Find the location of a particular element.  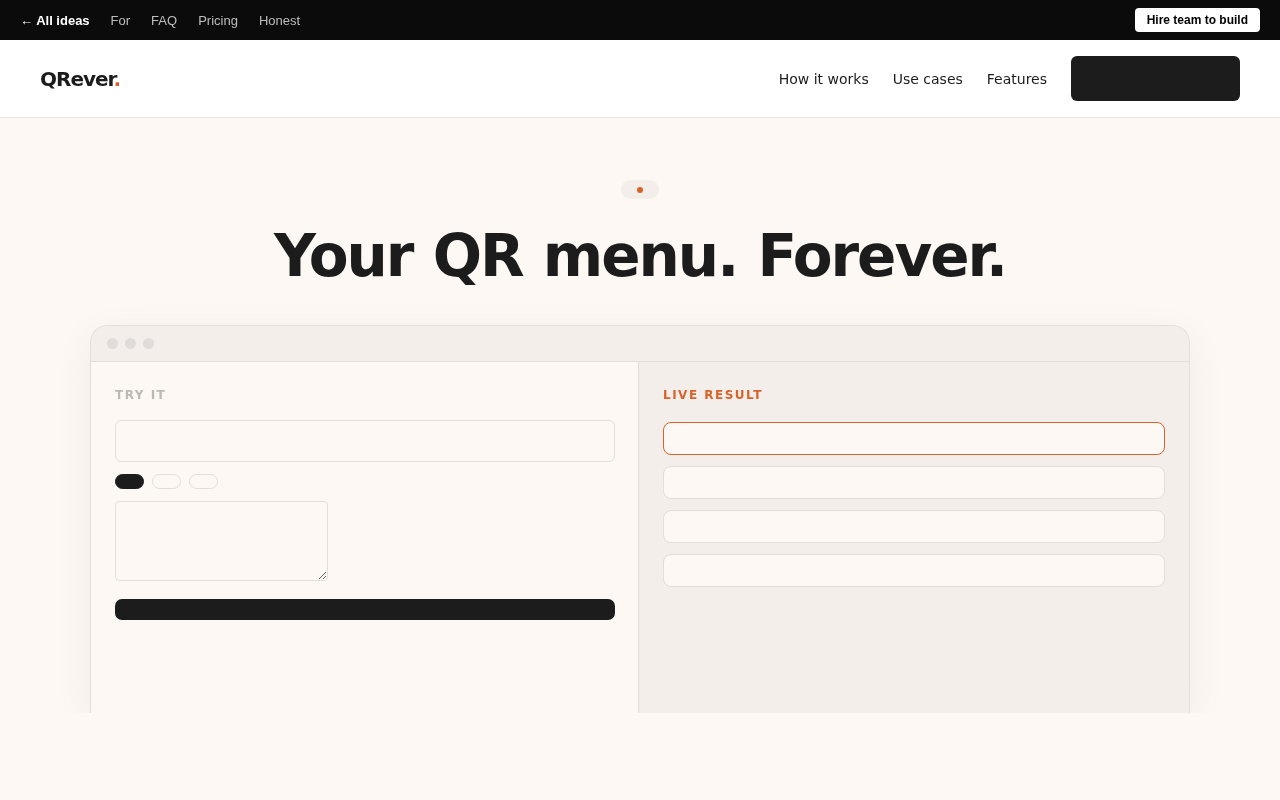

dot-icon is located at coordinates (640, 189).